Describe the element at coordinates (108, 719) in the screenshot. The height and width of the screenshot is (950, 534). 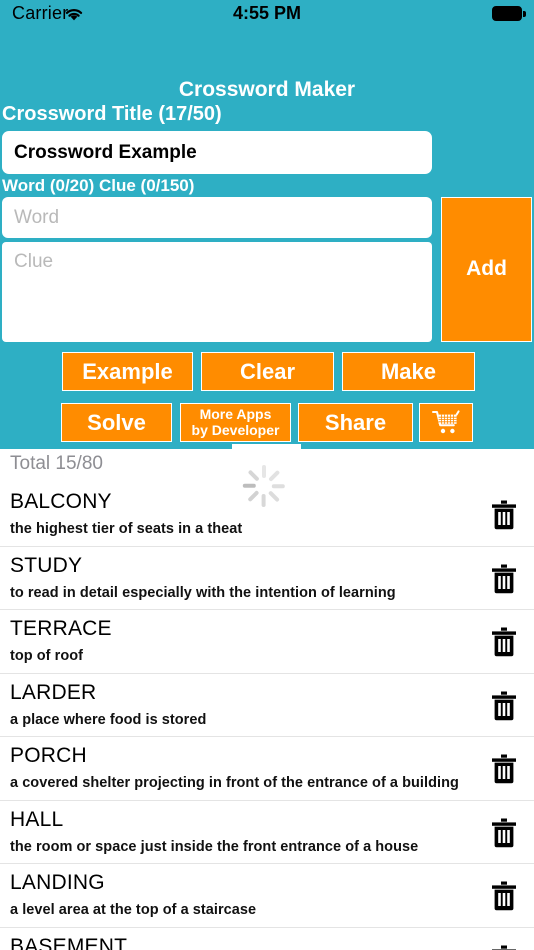
I see `clue-label: a place where food is stored` at that location.